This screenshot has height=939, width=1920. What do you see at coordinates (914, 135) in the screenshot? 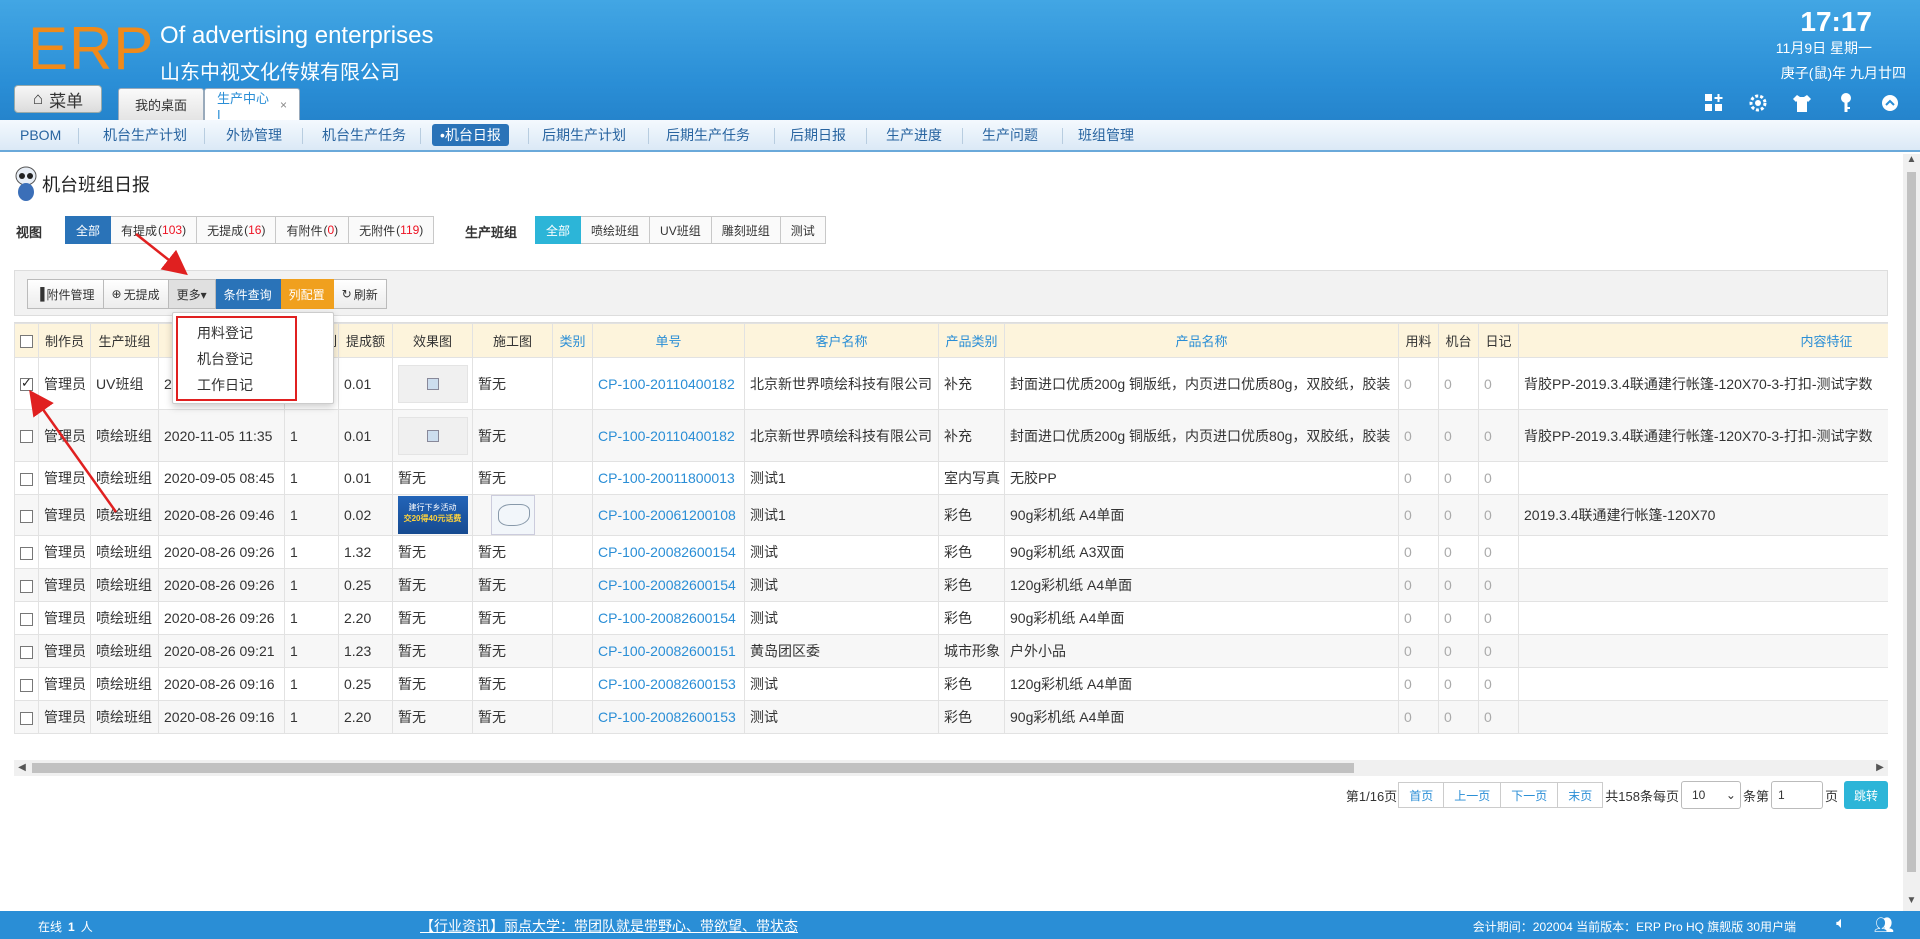
I see `nav-progress: 生产进度` at bounding box center [914, 135].